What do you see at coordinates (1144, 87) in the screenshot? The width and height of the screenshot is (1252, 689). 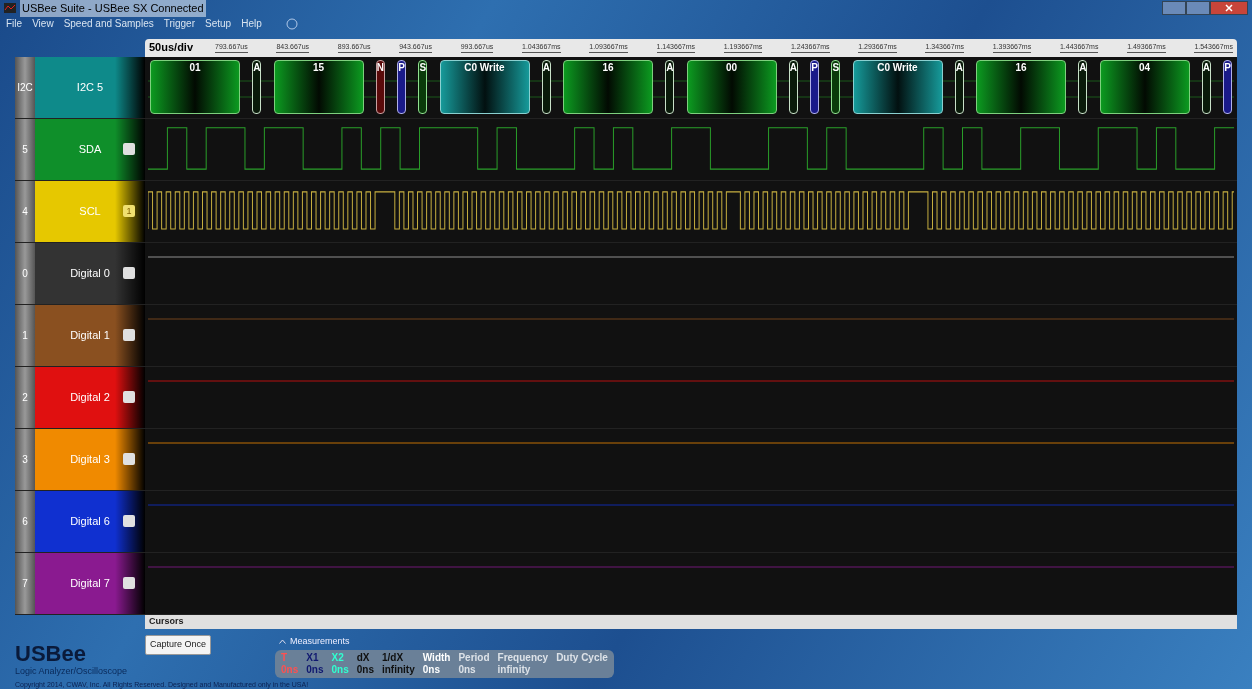 I see `decoded-byte: 04` at bounding box center [1144, 87].